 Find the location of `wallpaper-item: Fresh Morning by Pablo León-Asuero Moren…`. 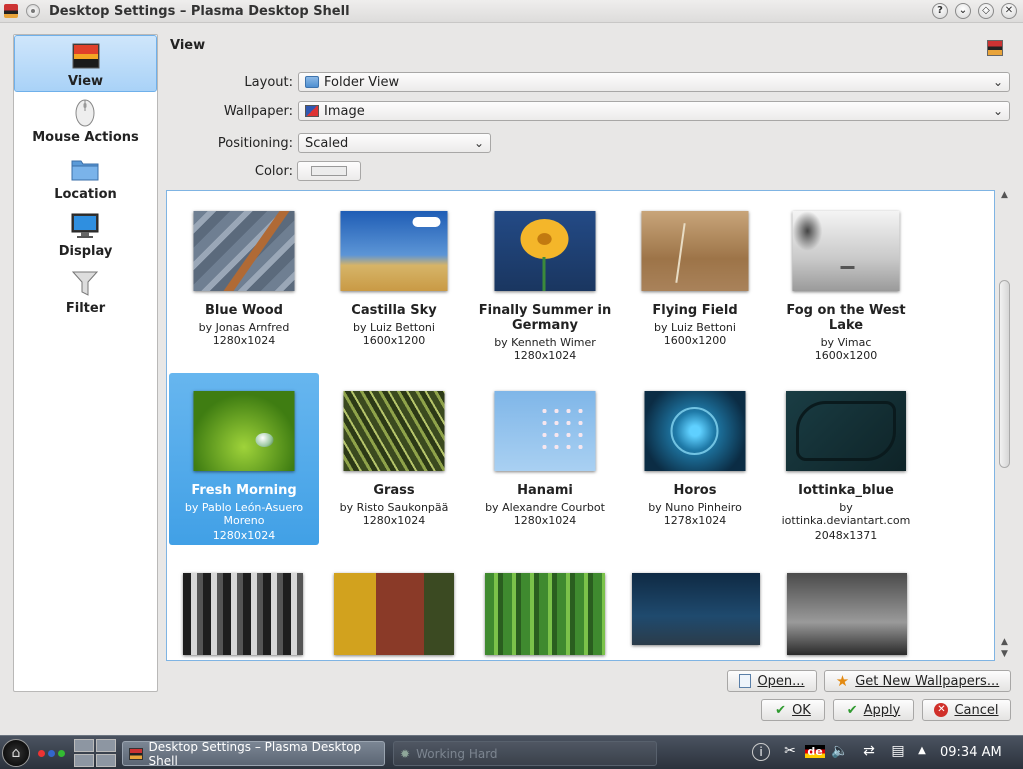

wallpaper-item: Fresh Morning by Pablo León-Asuero Moren… is located at coordinates (244, 459).